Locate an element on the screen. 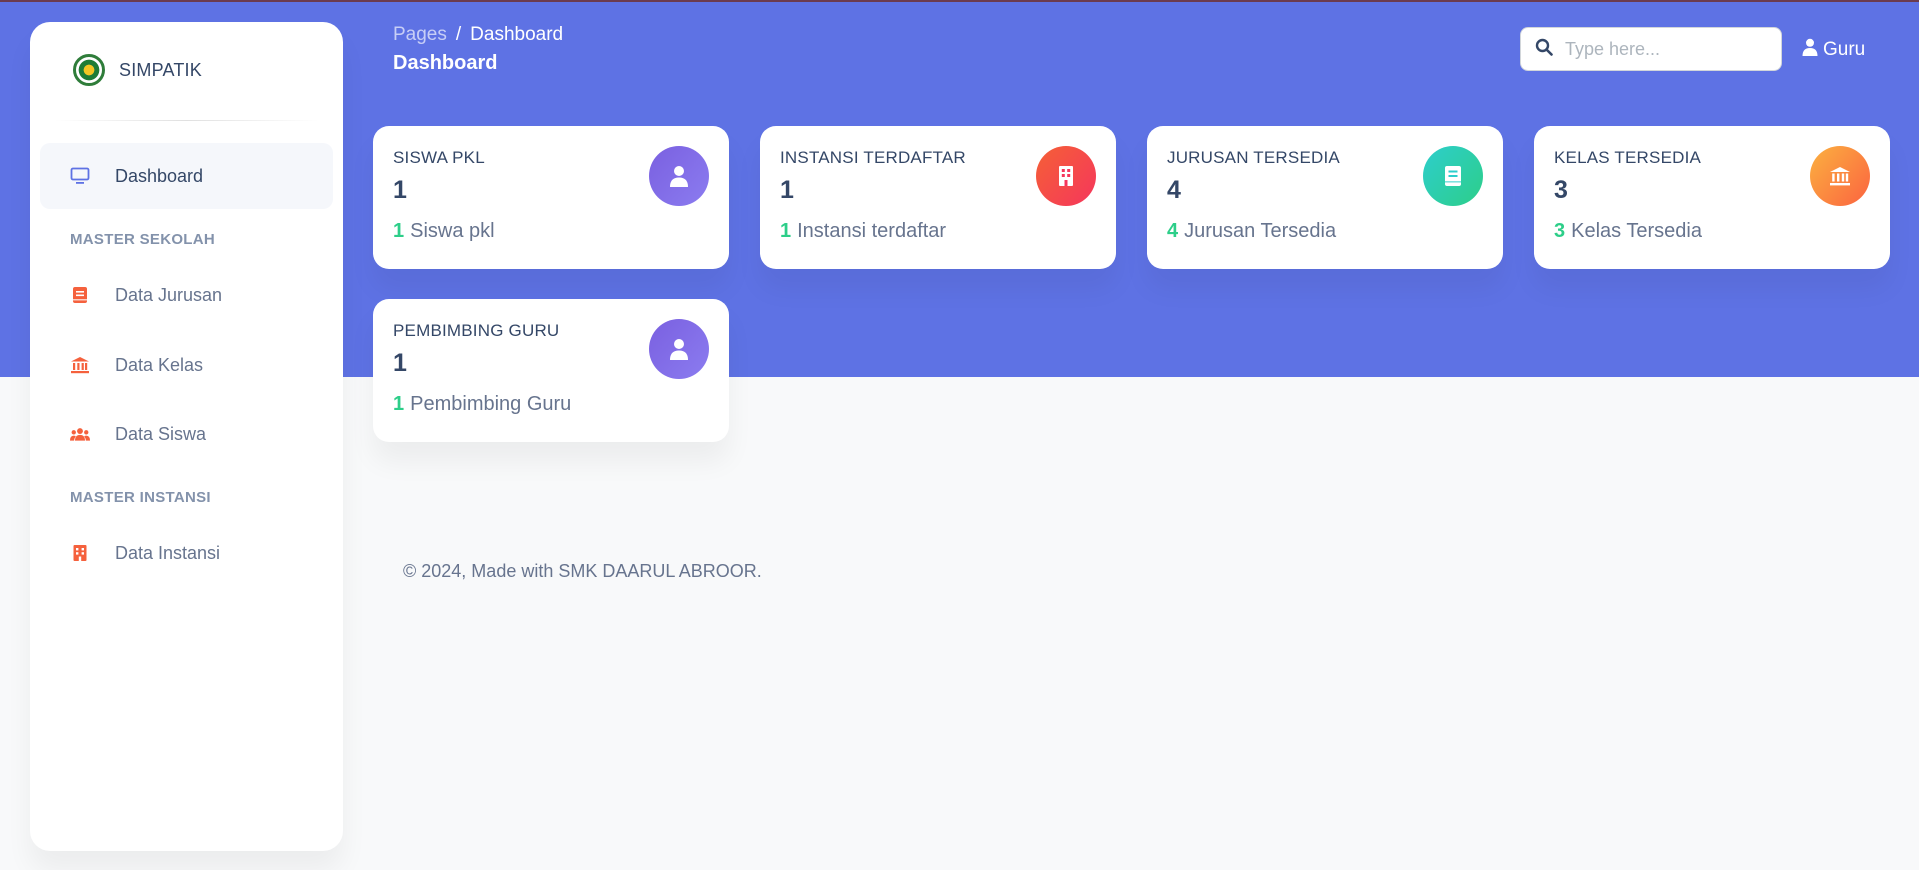 The image size is (1919, 870). stat-card-instansi-terdaftar: INSTANSI TERDAFTAR 1 1 Instansi terdaftar is located at coordinates (938, 197).